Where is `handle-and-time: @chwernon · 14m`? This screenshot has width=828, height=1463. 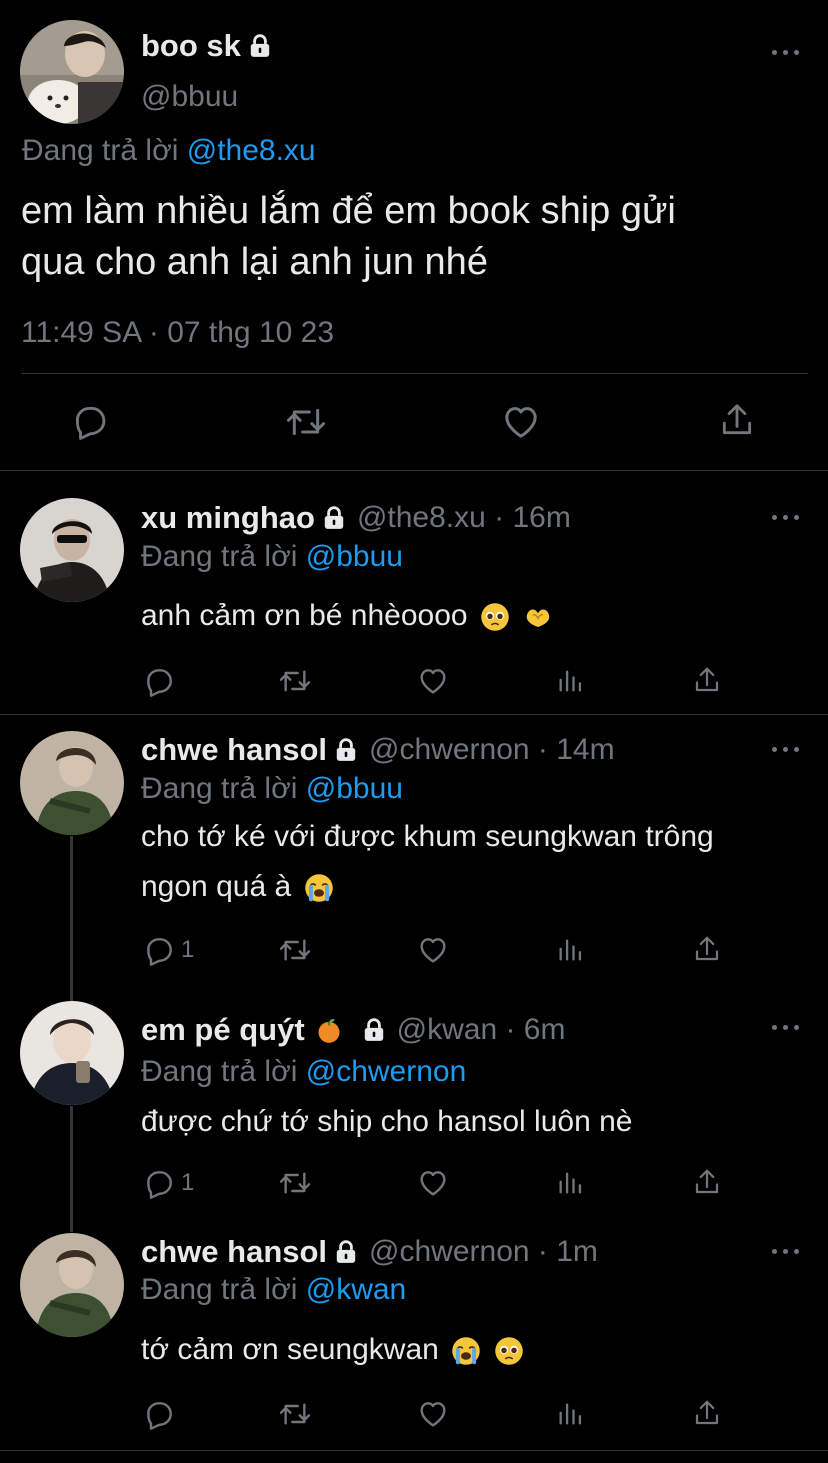
handle-and-time: @chwernon · 14m is located at coordinates (492, 750).